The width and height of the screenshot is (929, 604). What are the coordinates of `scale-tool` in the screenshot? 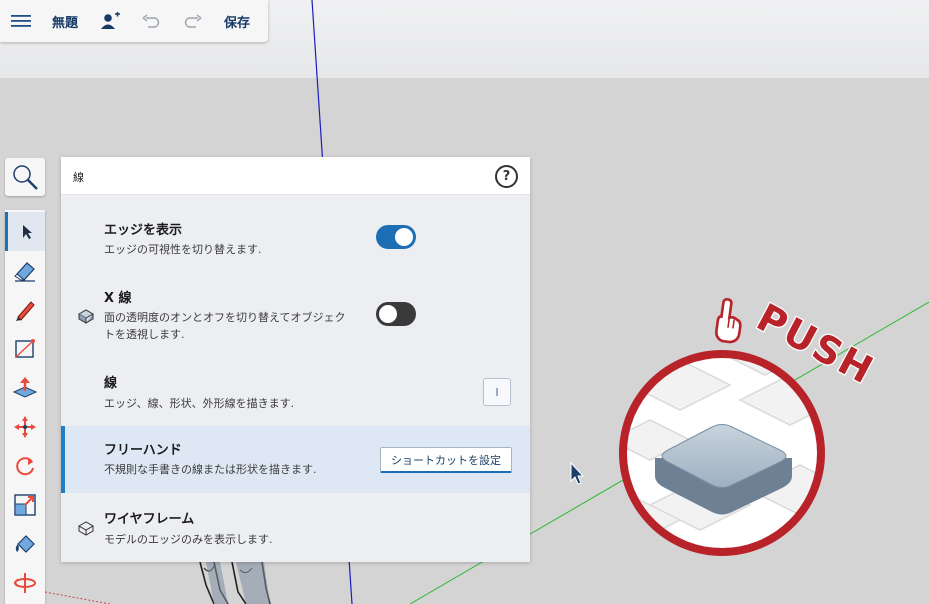 It's located at (25, 504).